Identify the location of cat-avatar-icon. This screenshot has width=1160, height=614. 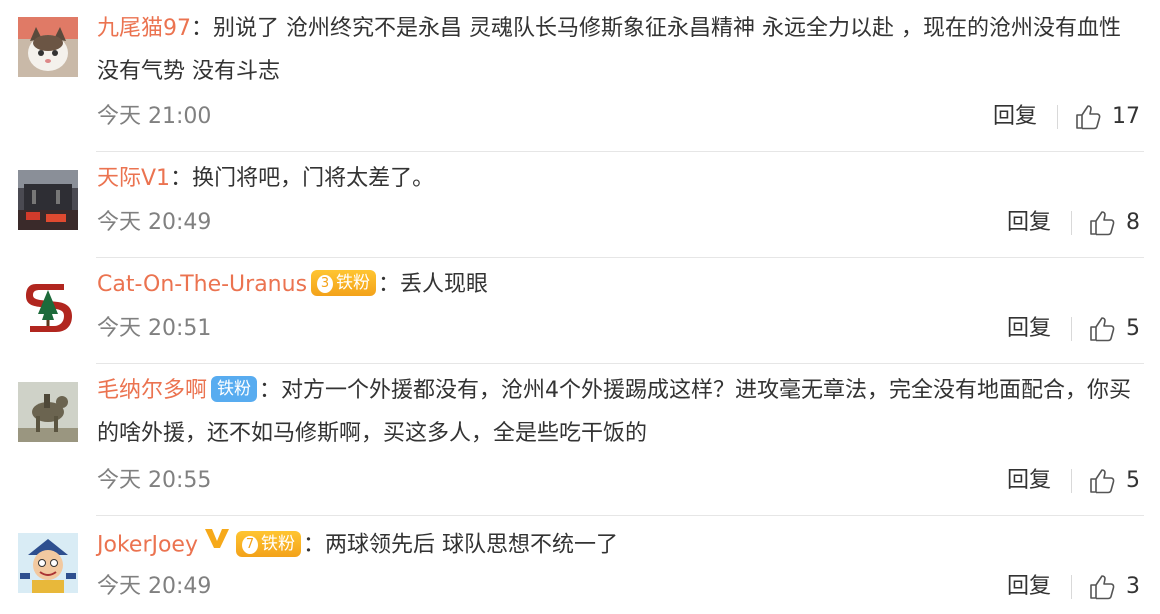
(48, 47).